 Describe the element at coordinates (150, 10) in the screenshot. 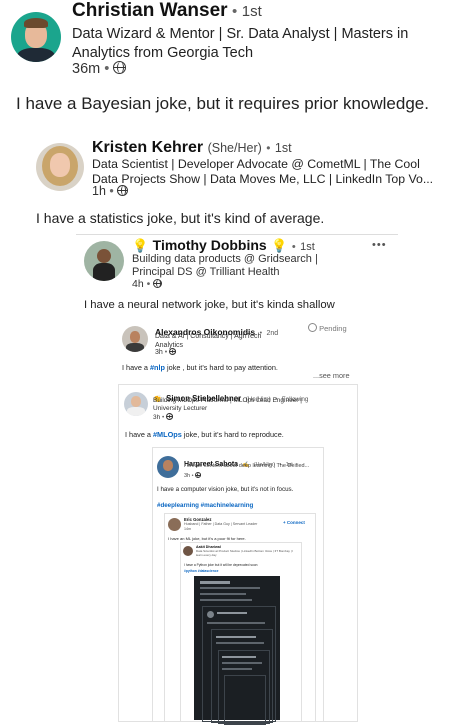

I see `author-name: Christian Wanser` at that location.